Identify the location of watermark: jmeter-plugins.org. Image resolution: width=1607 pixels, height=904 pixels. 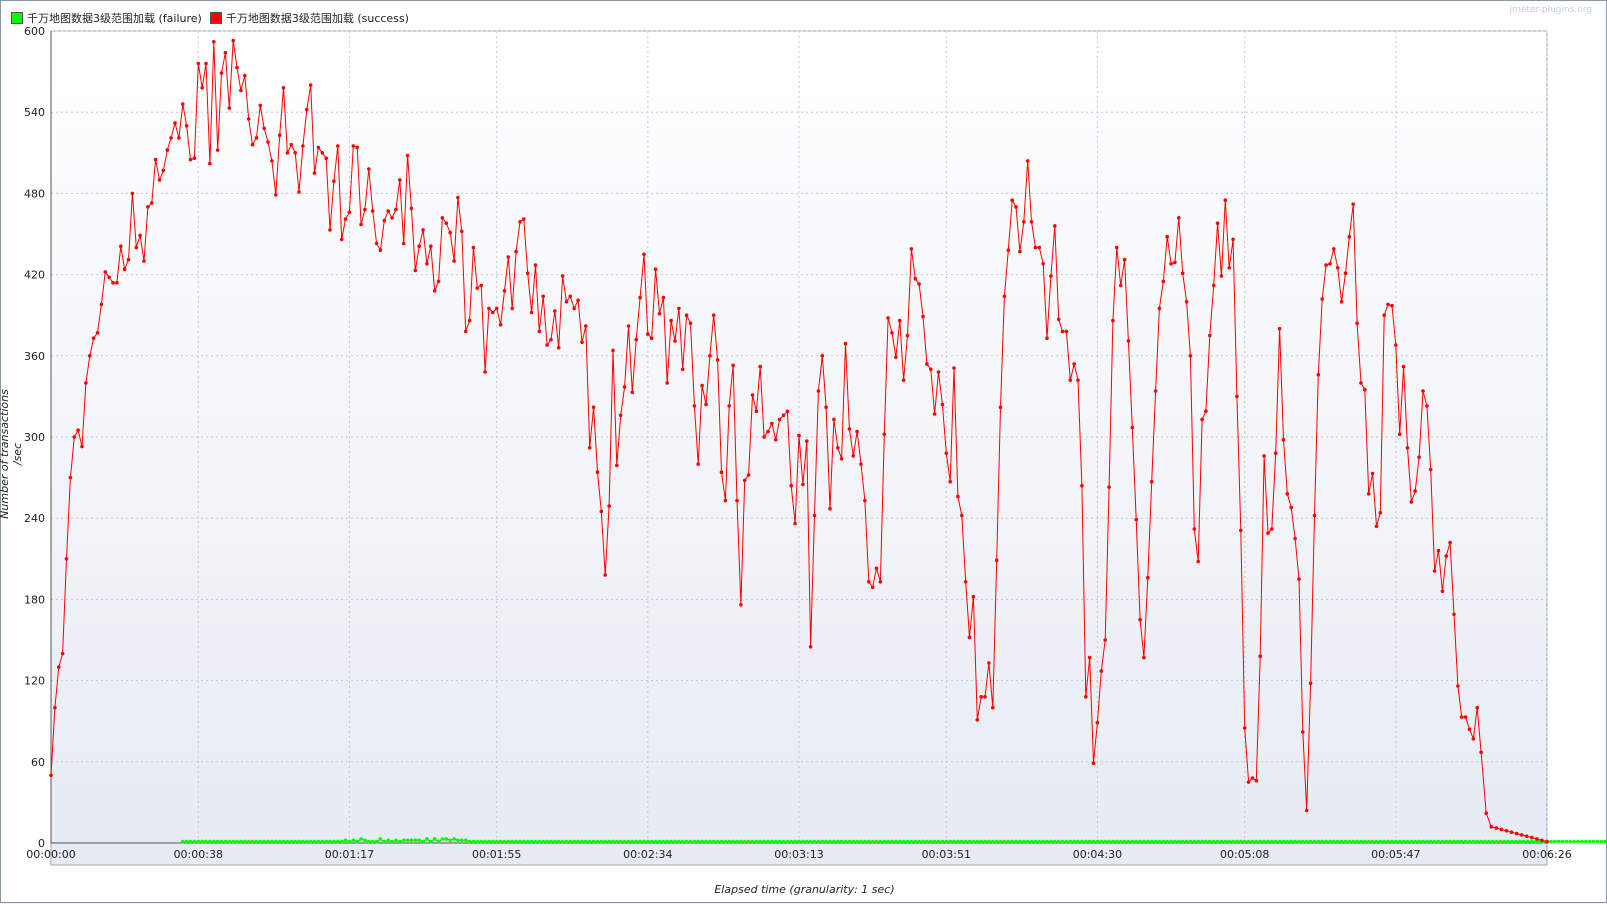
(1550, 10).